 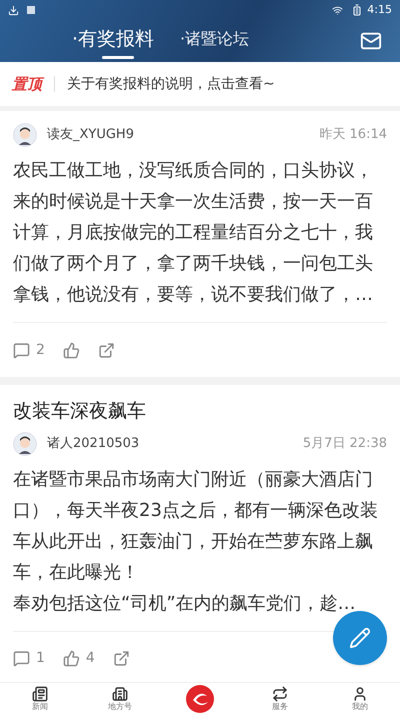 I want to click on pencil-icon, so click(x=360, y=638).